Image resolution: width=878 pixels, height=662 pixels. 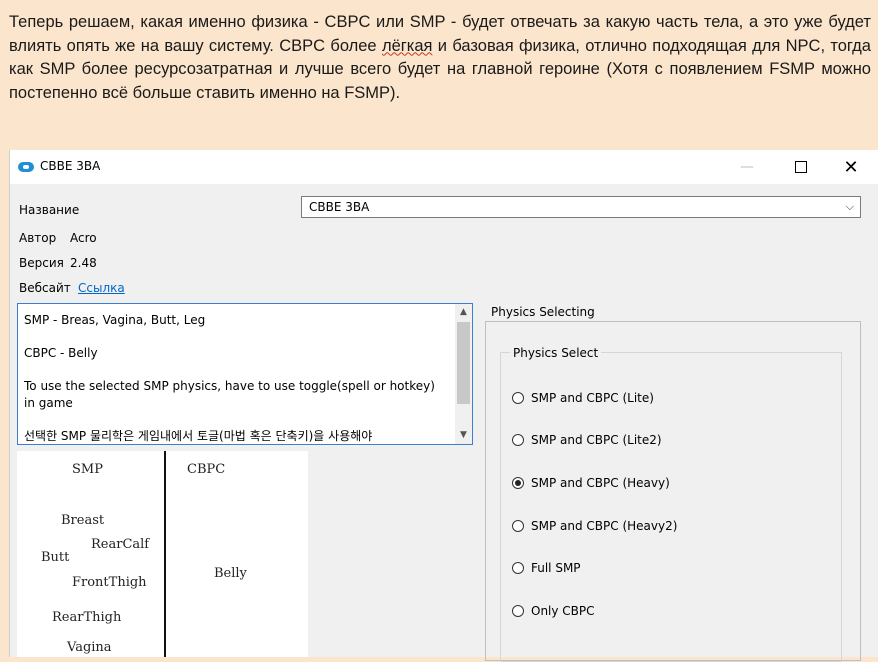 I want to click on title-bar: CBBE 3BA — ✕, so click(x=444, y=167).